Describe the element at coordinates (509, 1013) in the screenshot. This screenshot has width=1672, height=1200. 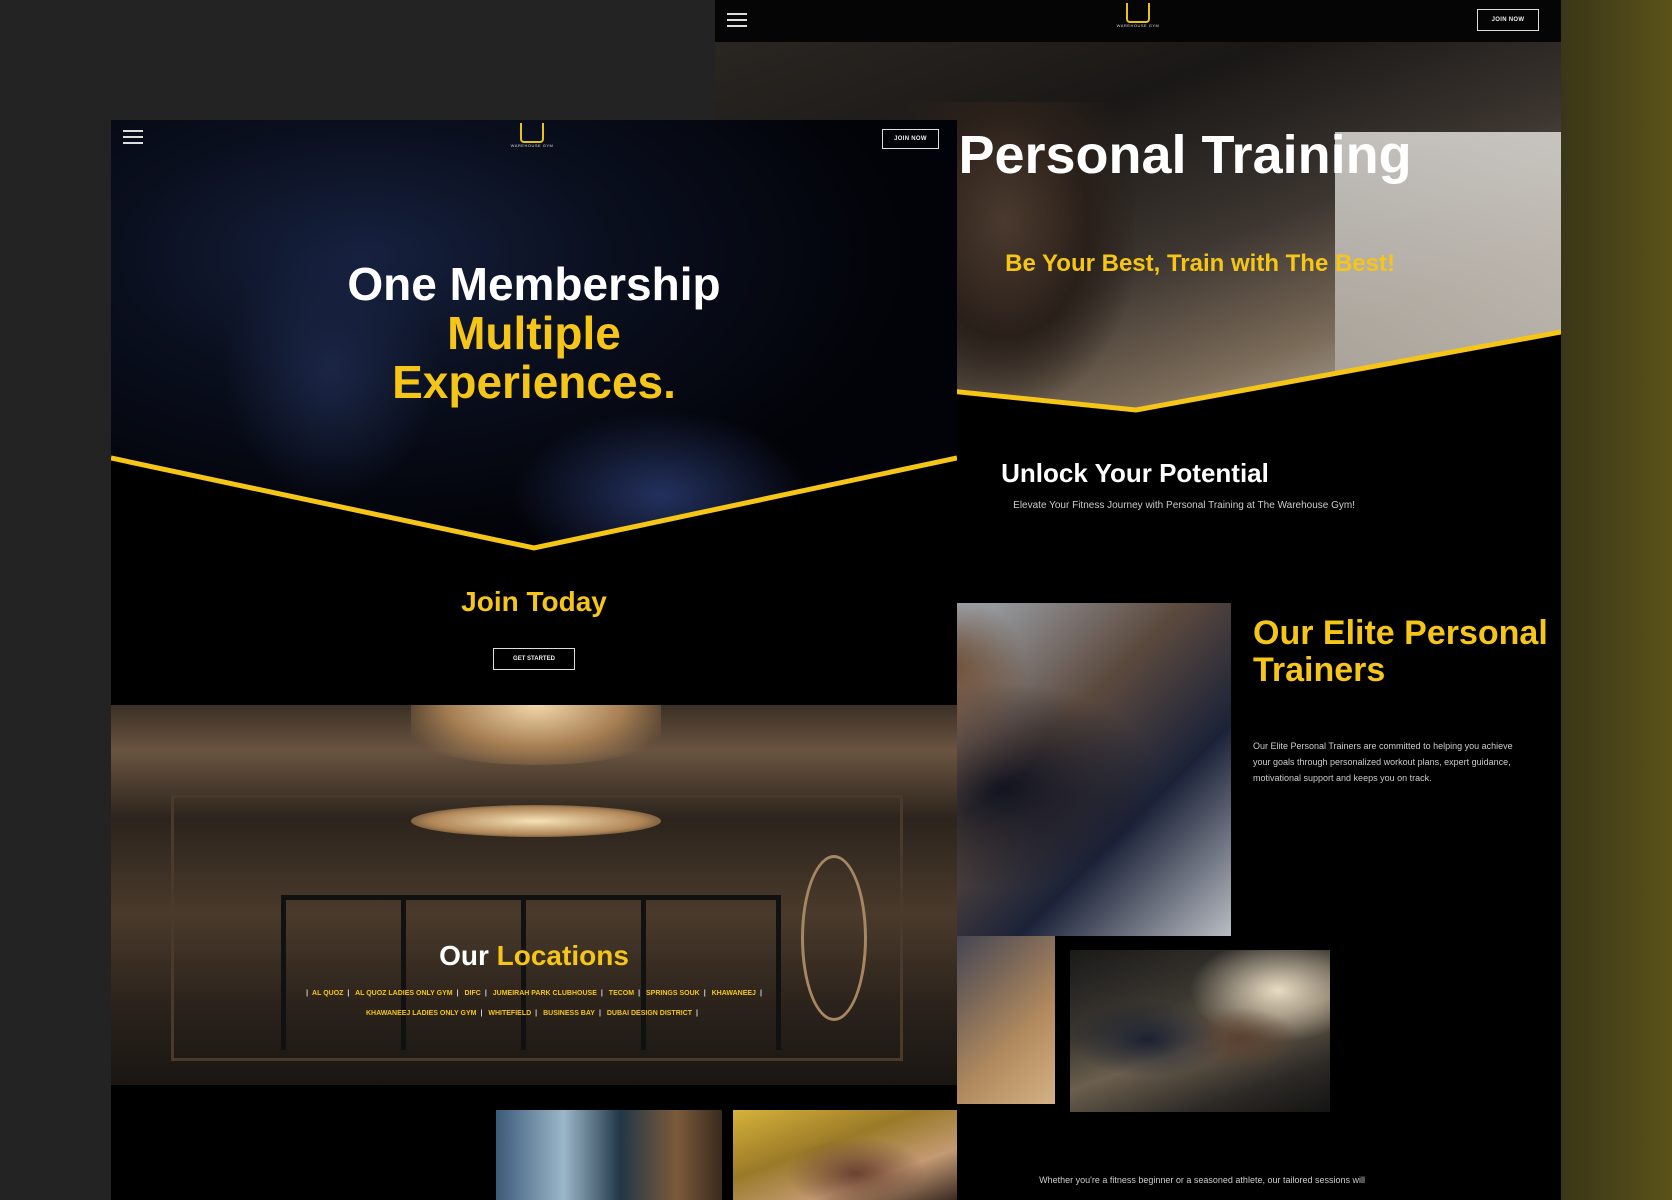
I see `location-link: WHITEFIELD` at that location.